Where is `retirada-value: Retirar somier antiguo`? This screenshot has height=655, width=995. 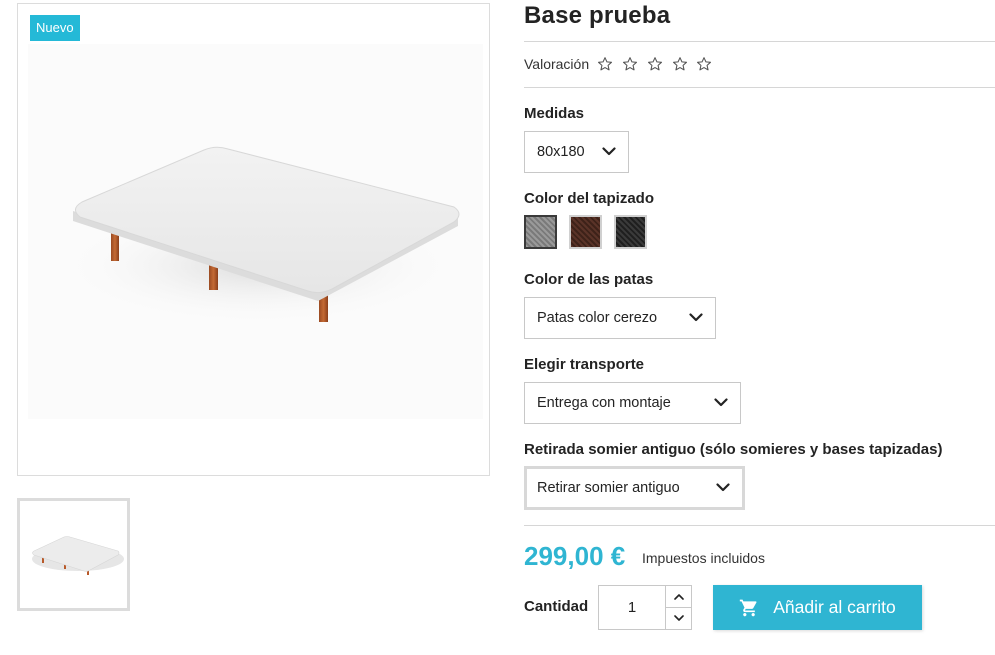
retirada-value: Retirar somier antiguo is located at coordinates (608, 488).